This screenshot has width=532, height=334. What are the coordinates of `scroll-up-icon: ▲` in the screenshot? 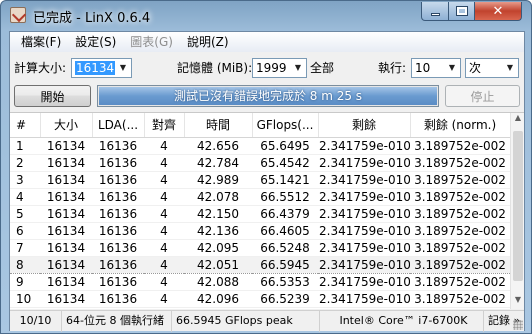 It's located at (517, 120).